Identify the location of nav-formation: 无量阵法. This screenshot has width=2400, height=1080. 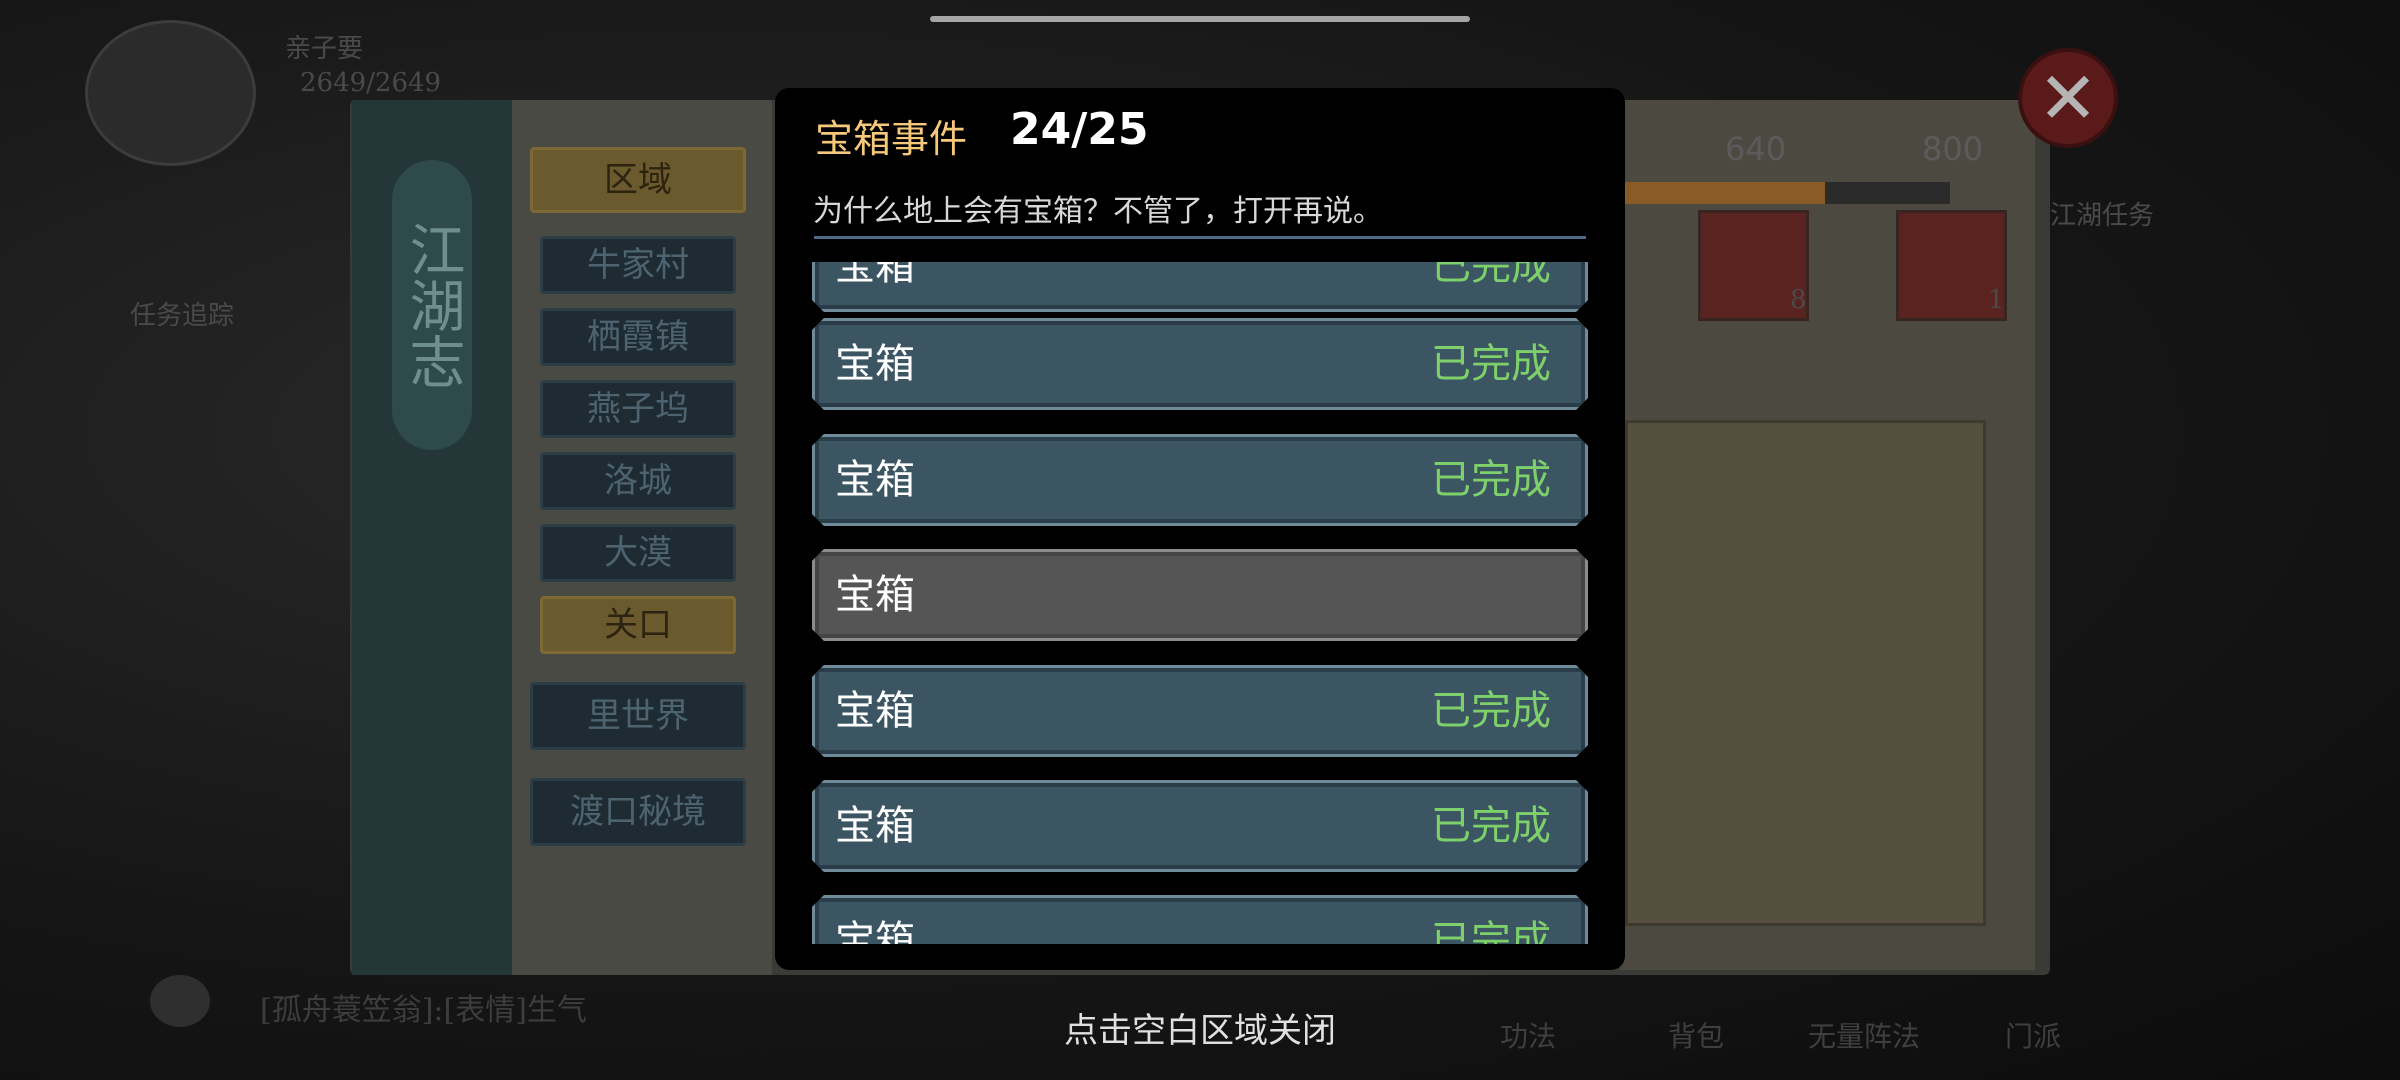
(1864, 1035).